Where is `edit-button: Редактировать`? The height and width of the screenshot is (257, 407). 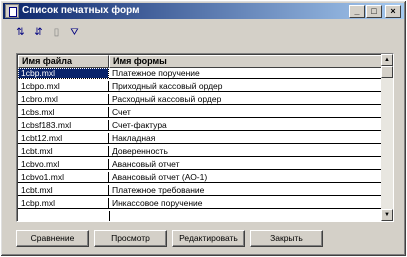 edit-button: Редактировать is located at coordinates (208, 238).